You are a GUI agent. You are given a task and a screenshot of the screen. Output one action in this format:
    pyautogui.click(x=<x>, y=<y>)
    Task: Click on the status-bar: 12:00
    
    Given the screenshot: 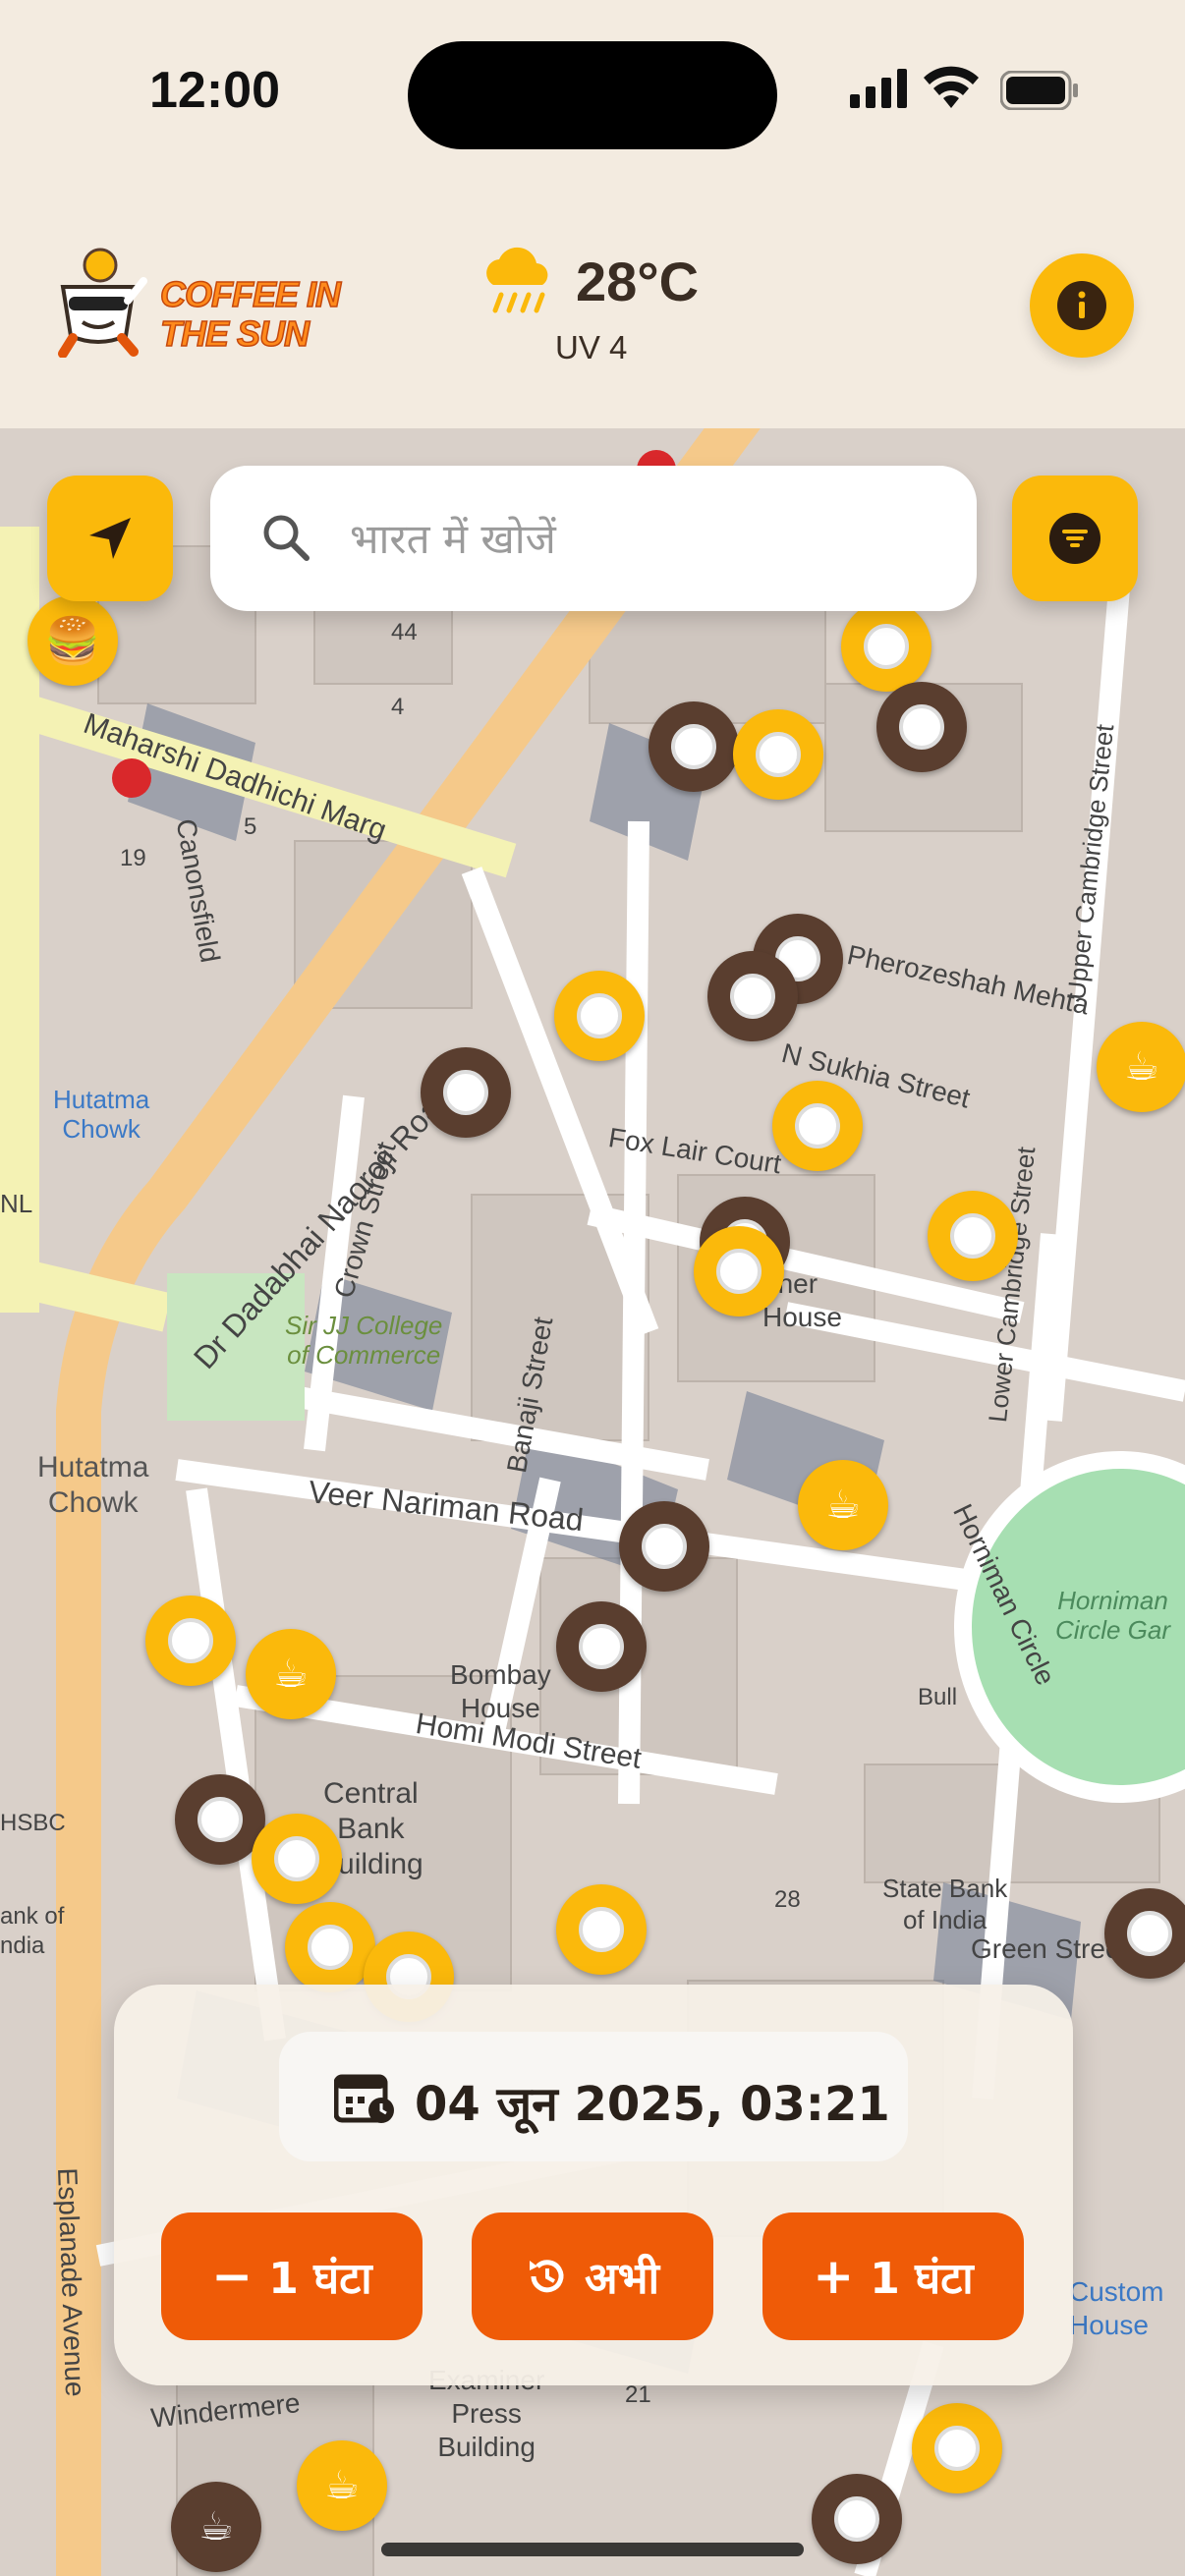 What is the action you would take?
    pyautogui.click(x=592, y=93)
    